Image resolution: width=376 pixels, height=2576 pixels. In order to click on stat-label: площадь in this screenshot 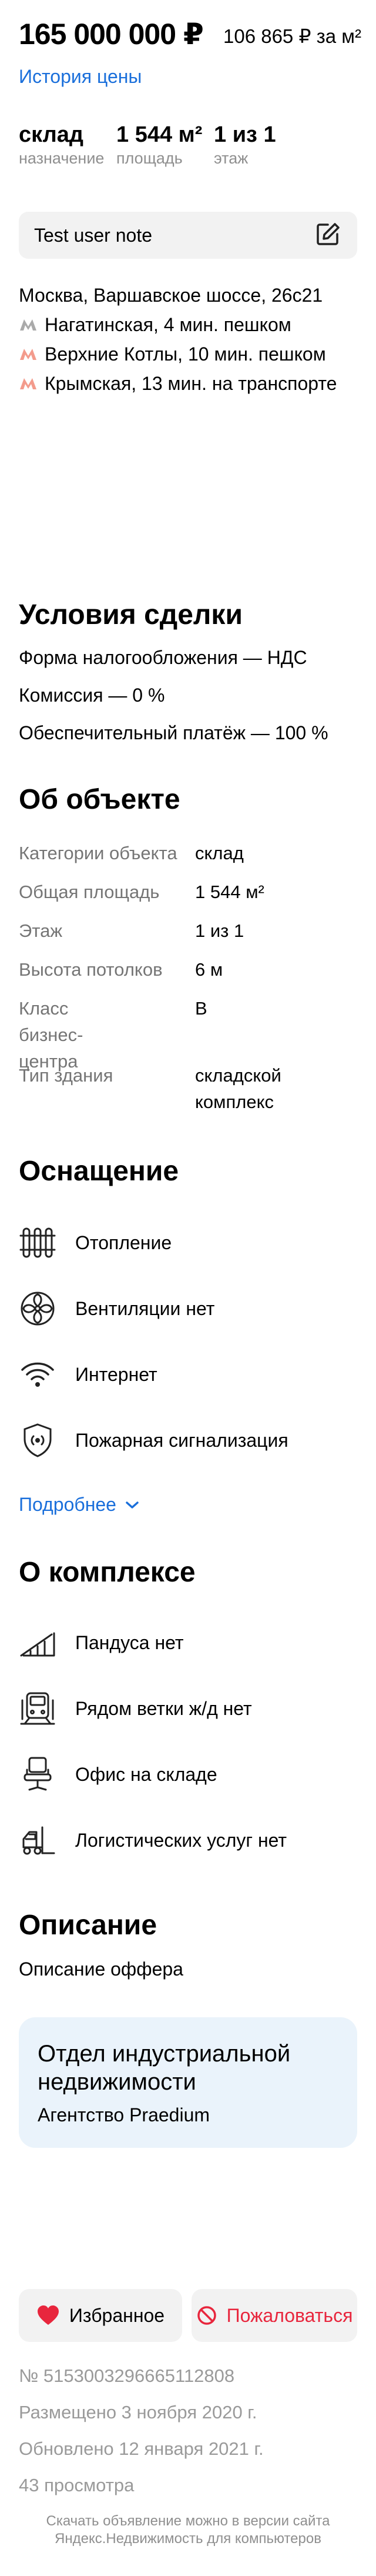, I will do `click(149, 158)`.